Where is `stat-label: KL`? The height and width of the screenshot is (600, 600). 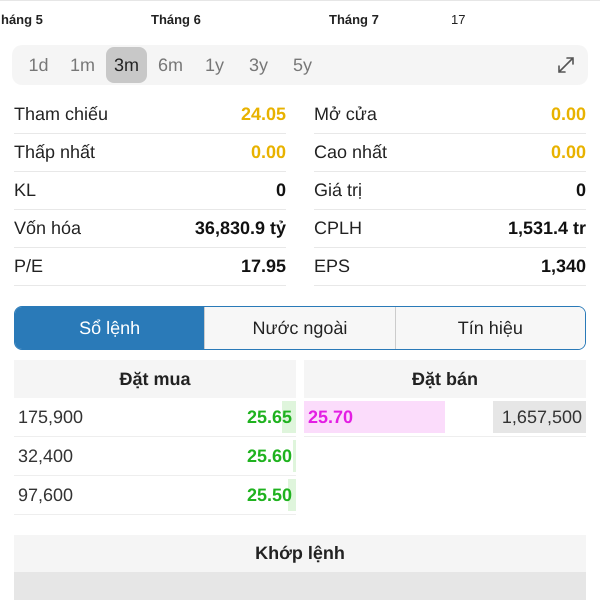
stat-label: KL is located at coordinates (25, 190).